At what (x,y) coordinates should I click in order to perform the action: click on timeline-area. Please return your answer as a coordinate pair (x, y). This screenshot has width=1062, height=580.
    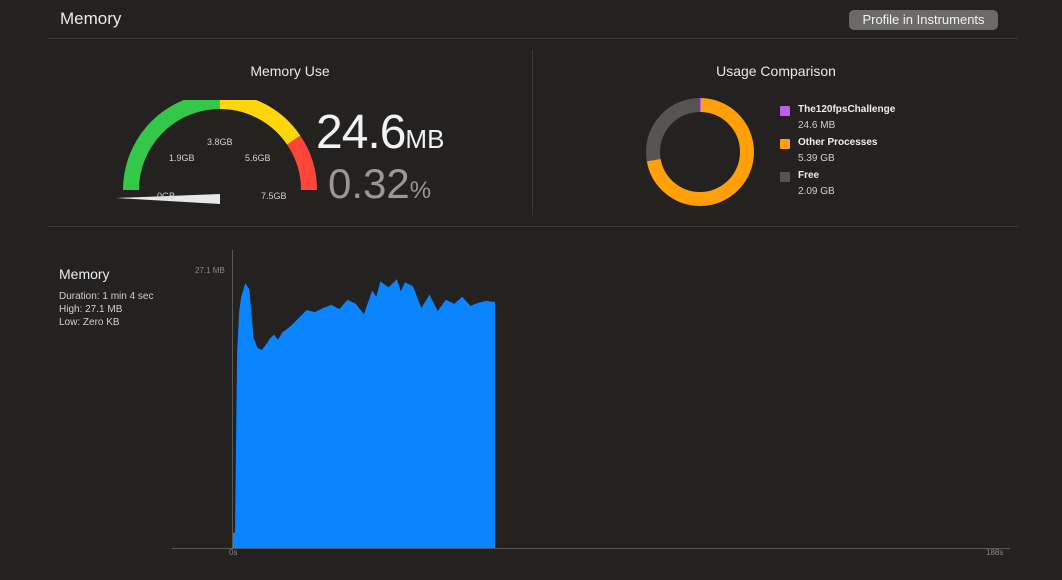
    Looking at the image, I should click on (364, 413).